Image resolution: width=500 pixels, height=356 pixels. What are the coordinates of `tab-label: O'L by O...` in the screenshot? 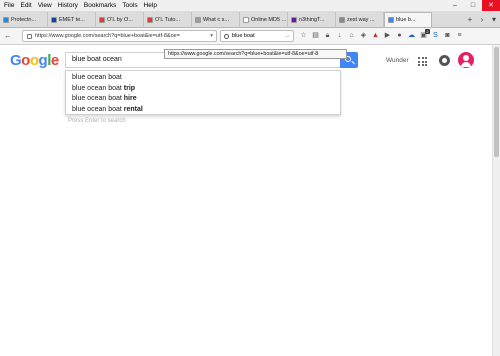 It's located at (120, 19).